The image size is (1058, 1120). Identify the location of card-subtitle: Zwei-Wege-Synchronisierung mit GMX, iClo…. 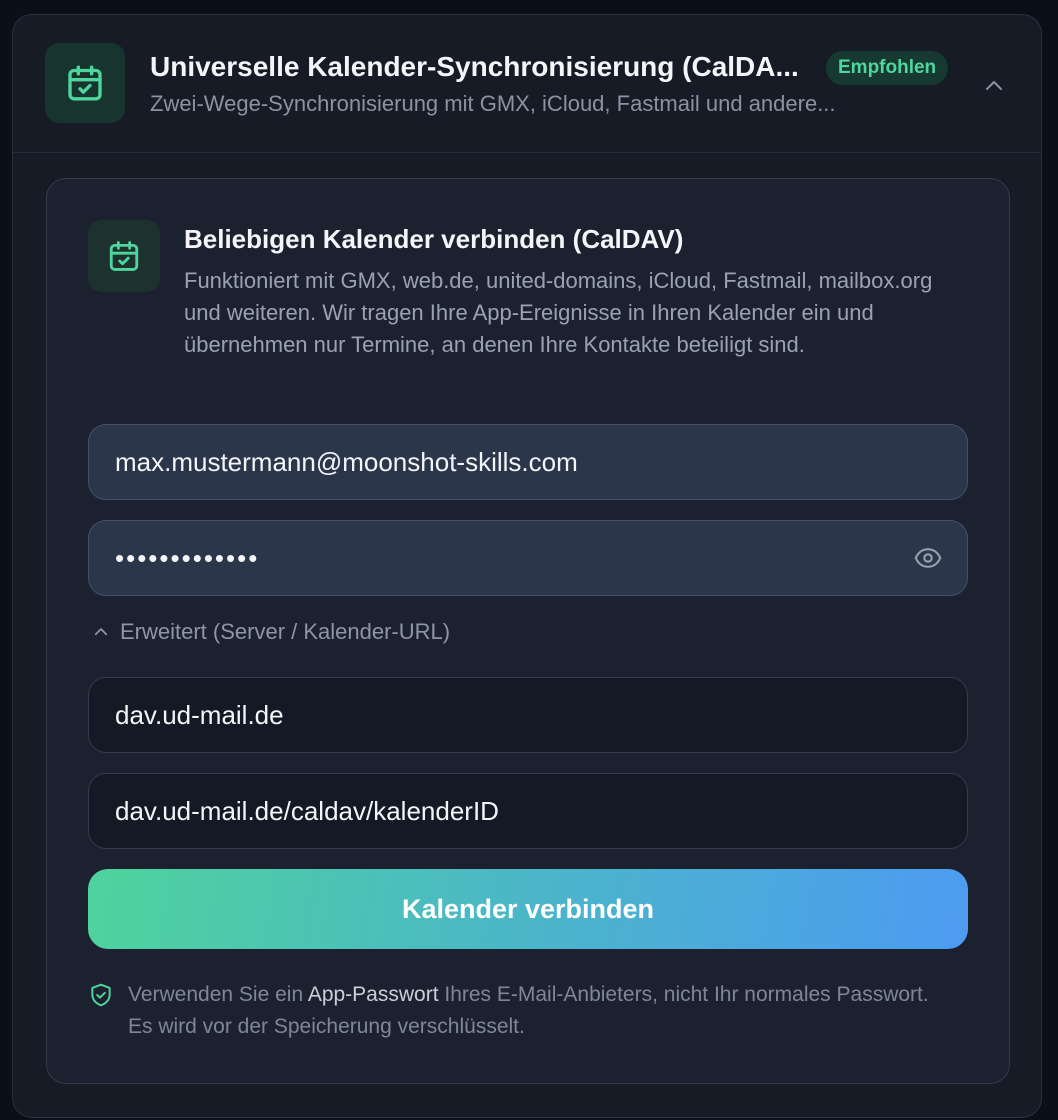
(493, 103).